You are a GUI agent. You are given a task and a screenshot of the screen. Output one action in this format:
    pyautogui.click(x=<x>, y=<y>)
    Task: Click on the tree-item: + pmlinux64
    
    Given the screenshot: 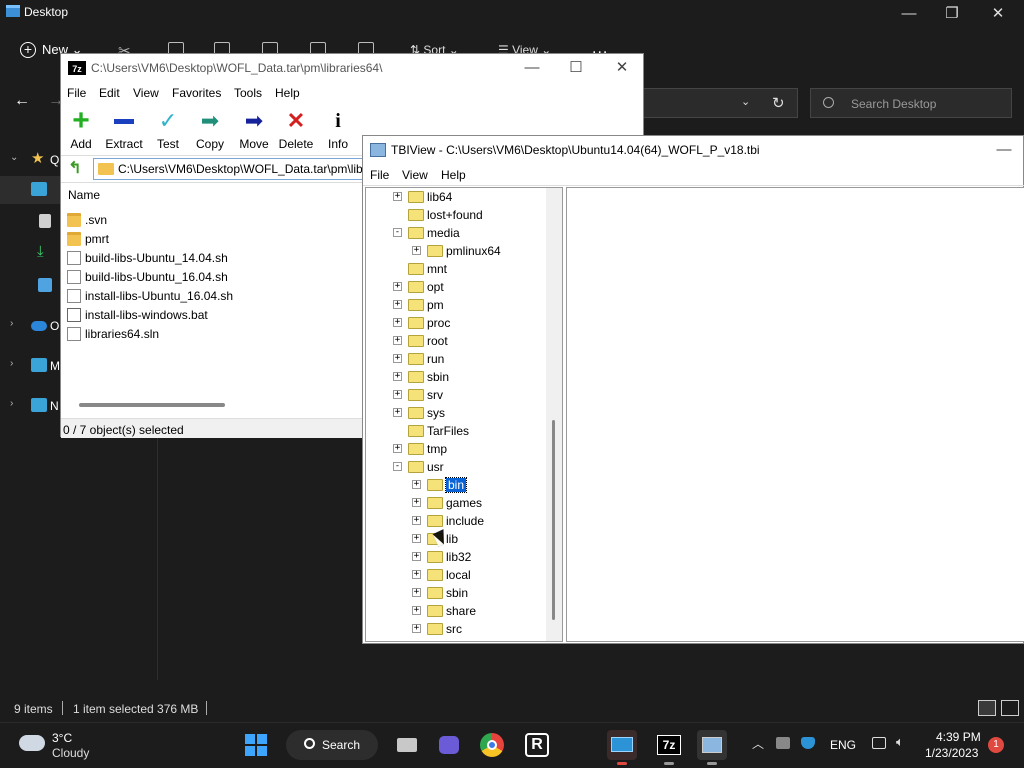 What is the action you would take?
    pyautogui.click(x=451, y=251)
    